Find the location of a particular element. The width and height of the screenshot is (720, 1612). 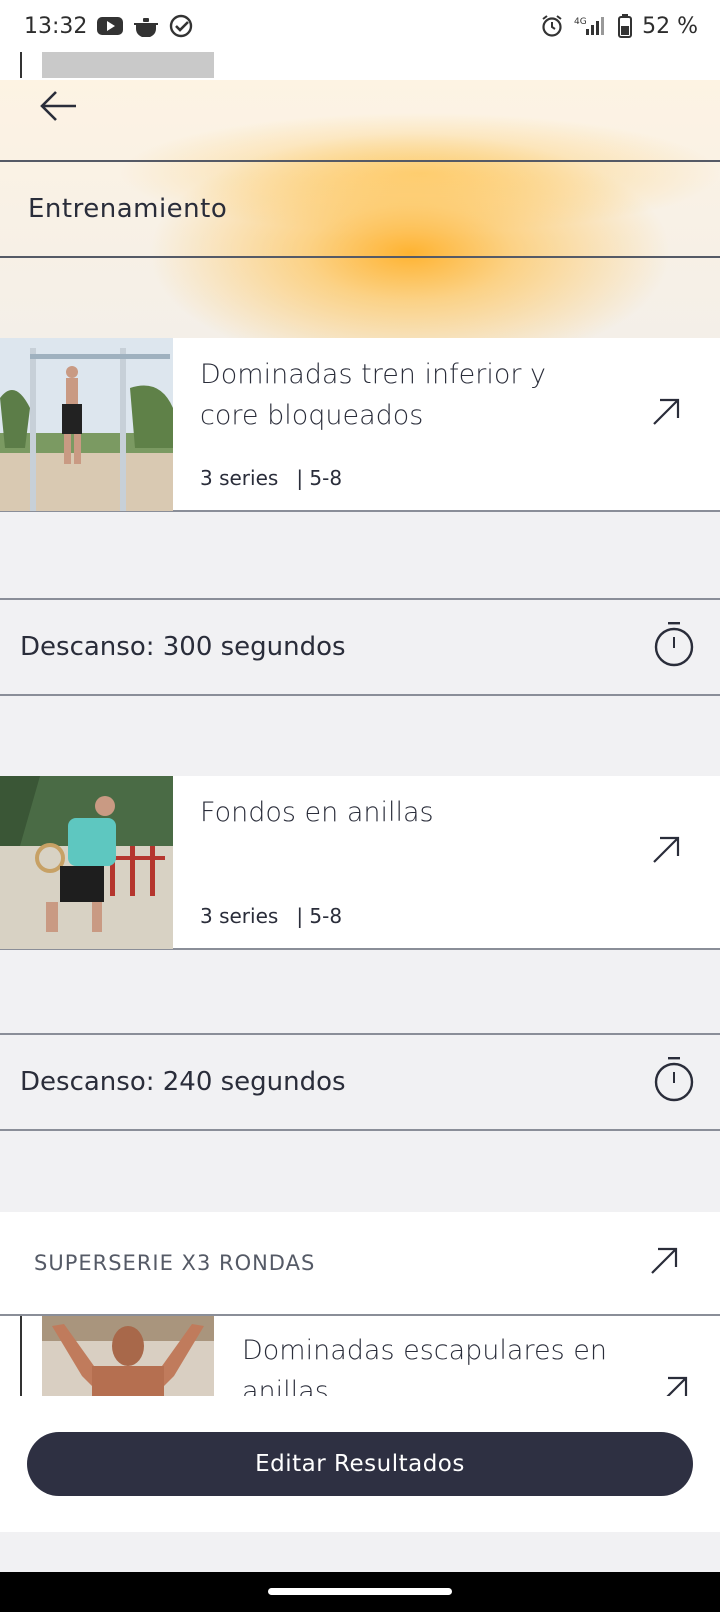

exercise-title: Fondos en anillas is located at coordinates (317, 812).